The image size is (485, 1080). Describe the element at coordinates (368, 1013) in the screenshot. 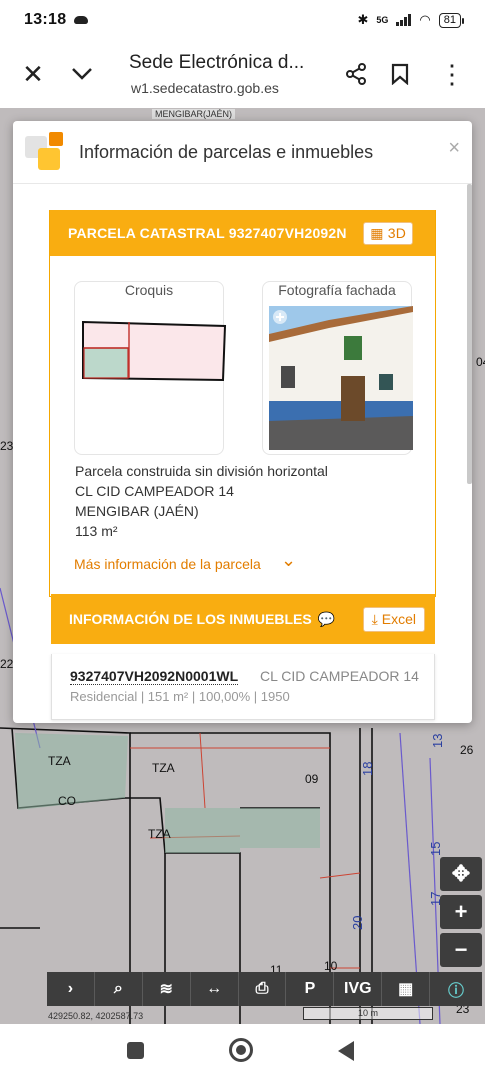

I see `map-scale: 10 m` at that location.